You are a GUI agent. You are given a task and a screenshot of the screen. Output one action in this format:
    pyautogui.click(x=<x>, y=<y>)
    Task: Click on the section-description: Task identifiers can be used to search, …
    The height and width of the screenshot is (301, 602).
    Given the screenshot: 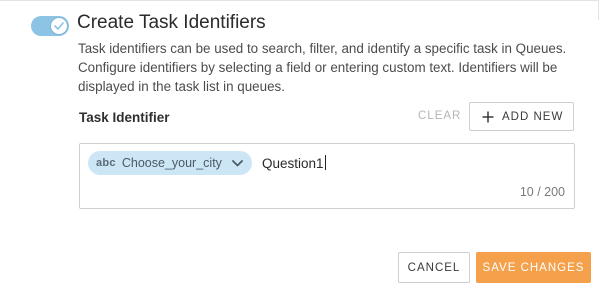 What is the action you would take?
    pyautogui.click(x=322, y=67)
    